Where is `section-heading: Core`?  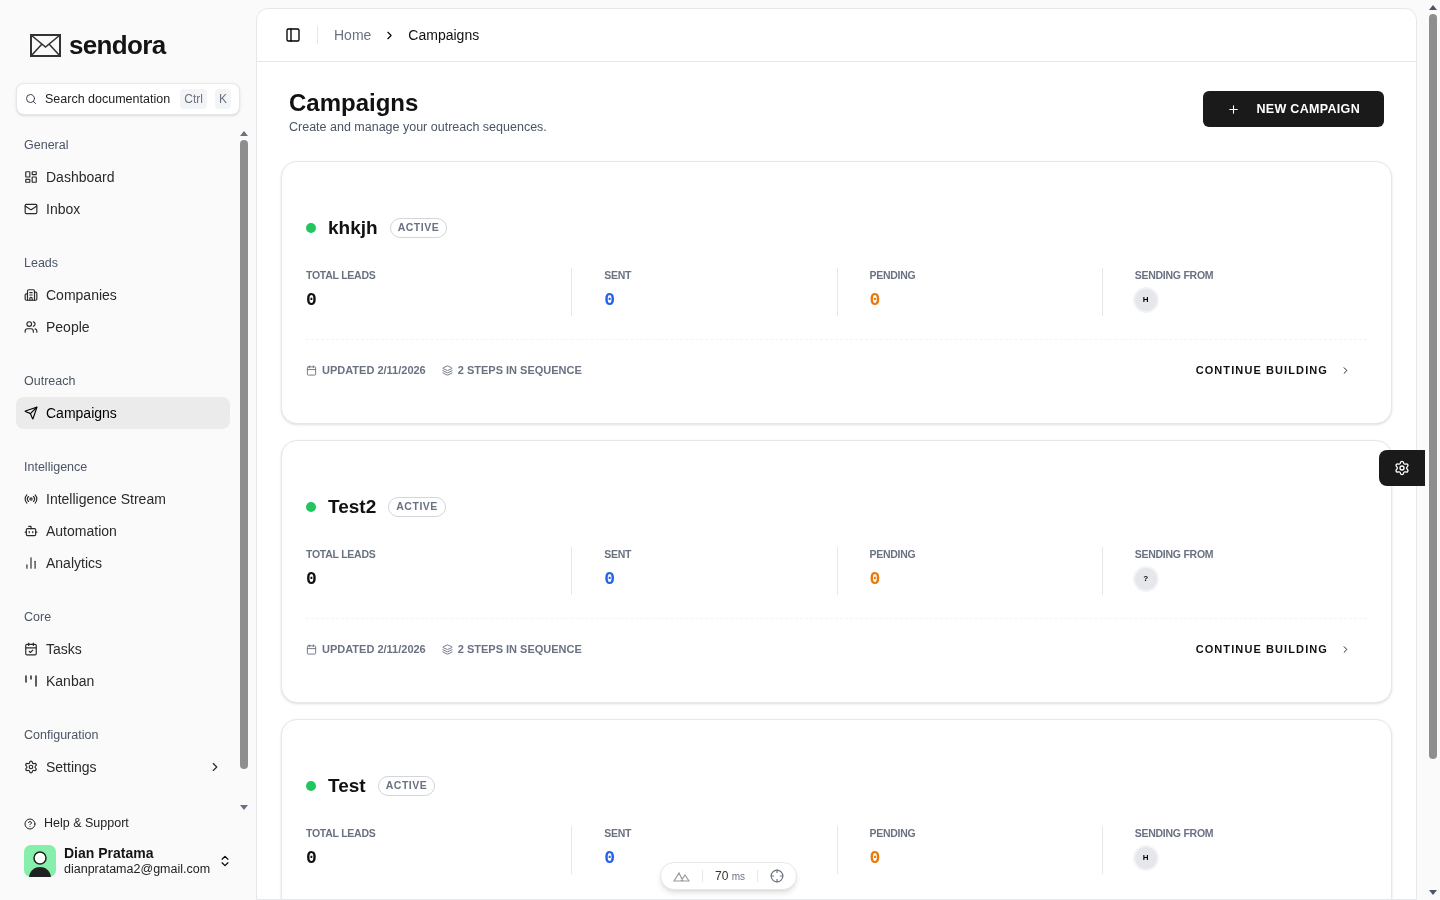 section-heading: Core is located at coordinates (38, 617).